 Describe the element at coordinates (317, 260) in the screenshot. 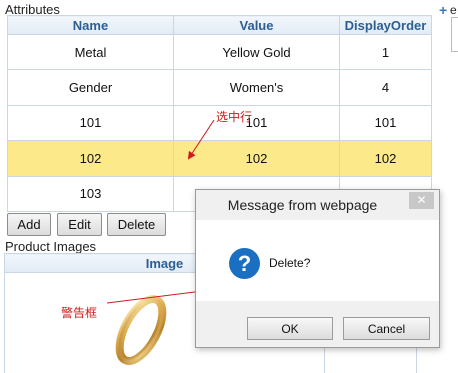

I see `dialog-body: ? Delete?` at that location.